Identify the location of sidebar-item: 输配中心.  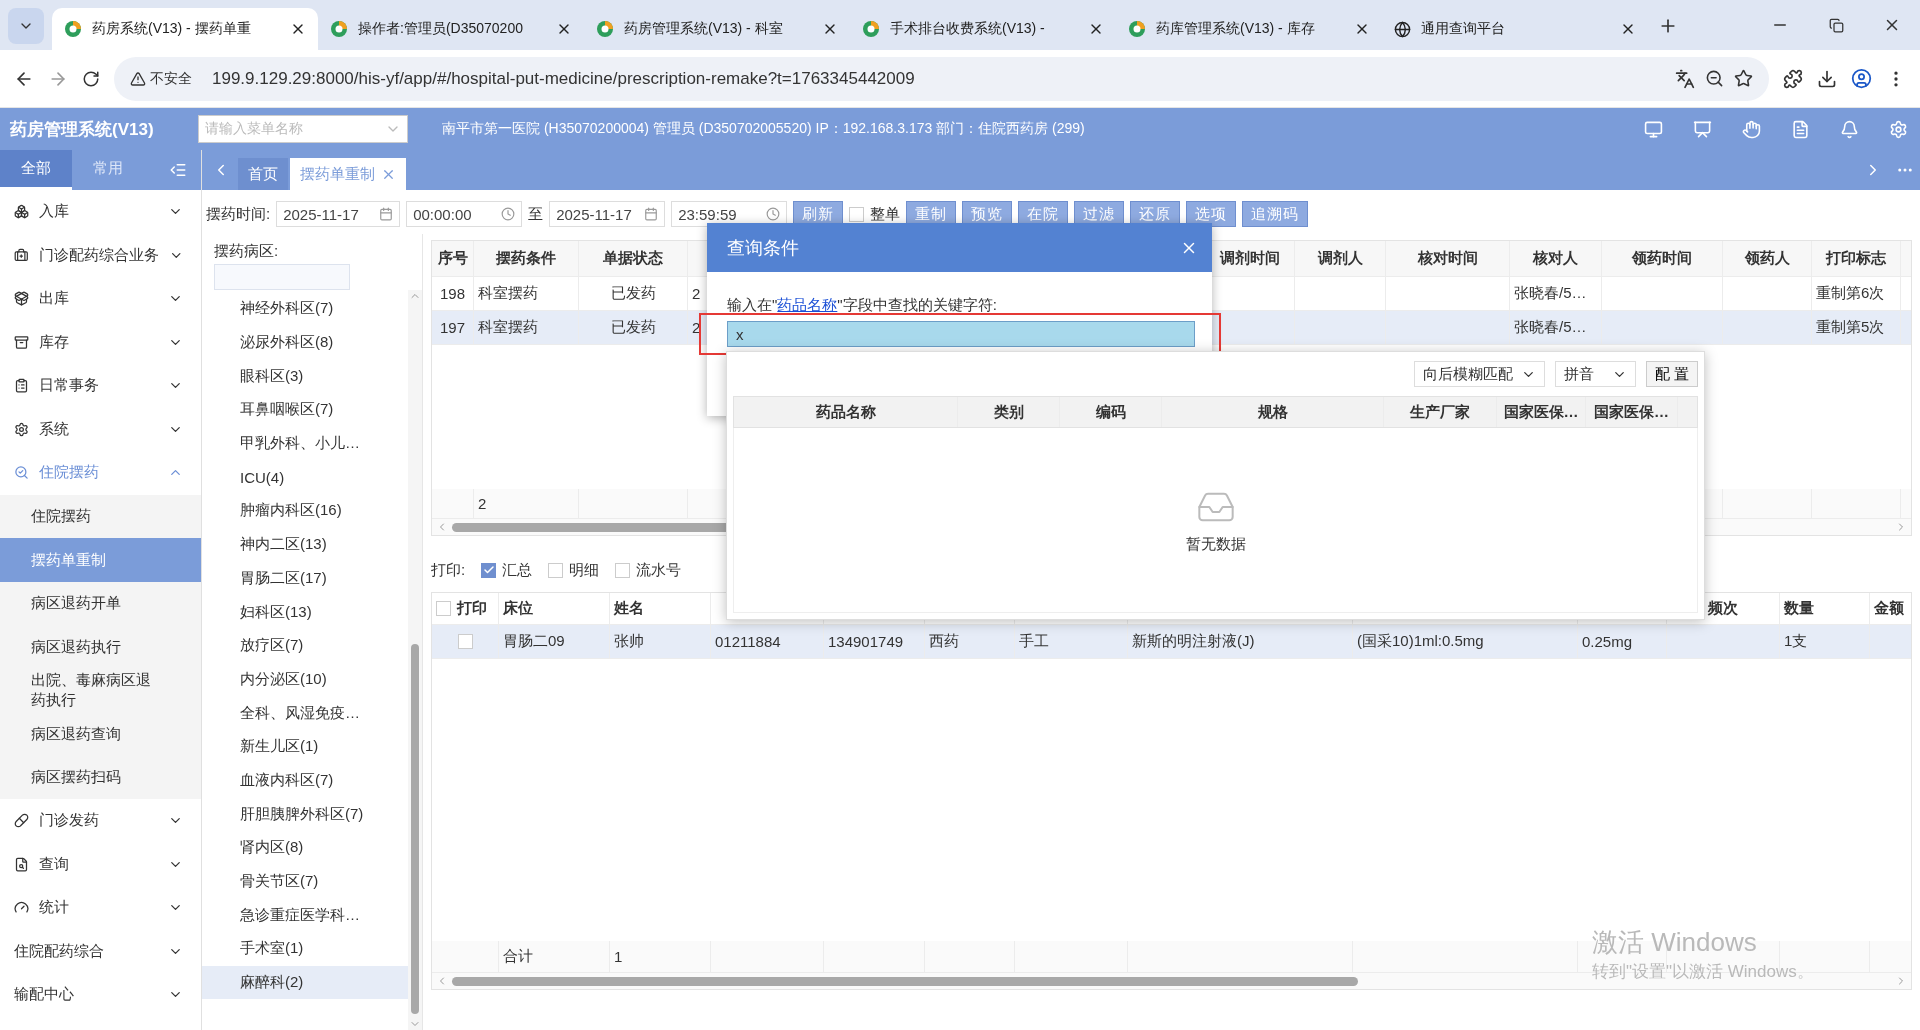
(100, 995).